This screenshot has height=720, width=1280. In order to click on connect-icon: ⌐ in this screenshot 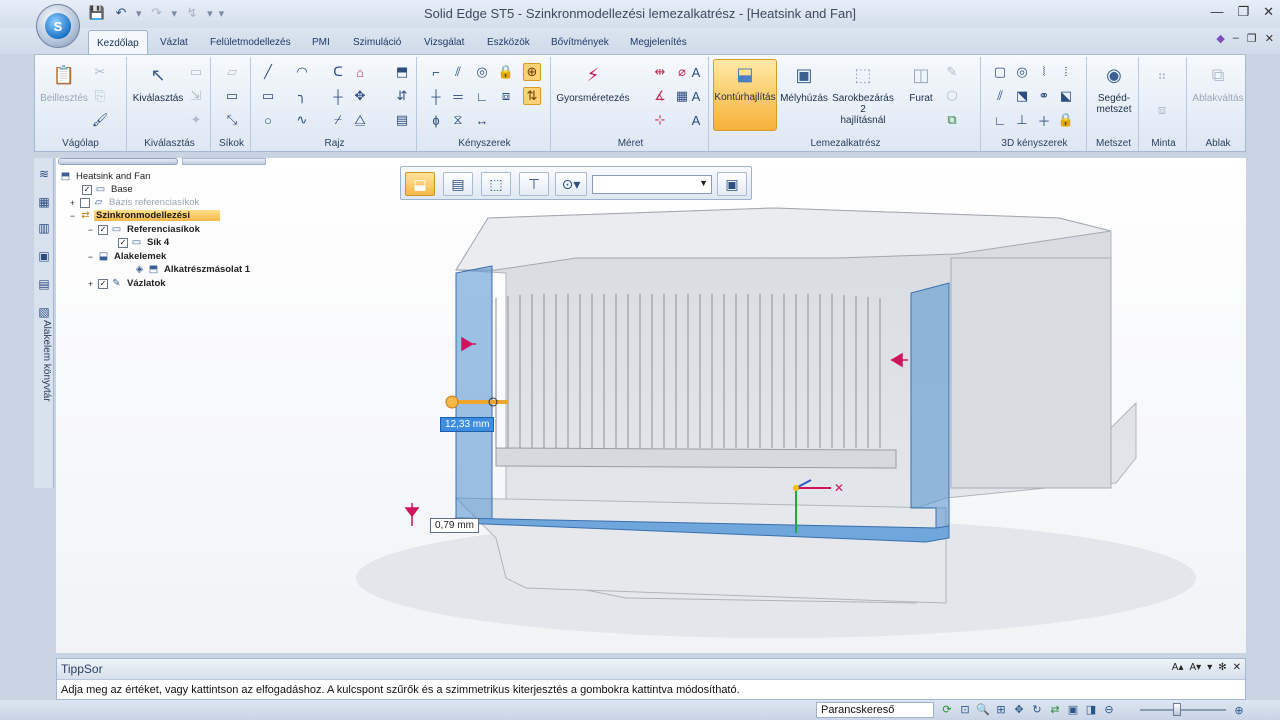, I will do `click(436, 72)`.